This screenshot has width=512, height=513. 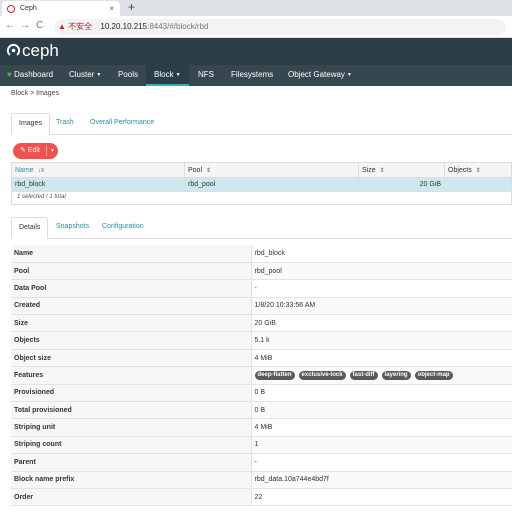 What do you see at coordinates (381, 480) in the screenshot?
I see `detail-value: rbd_data.10a744e4bd7f` at bounding box center [381, 480].